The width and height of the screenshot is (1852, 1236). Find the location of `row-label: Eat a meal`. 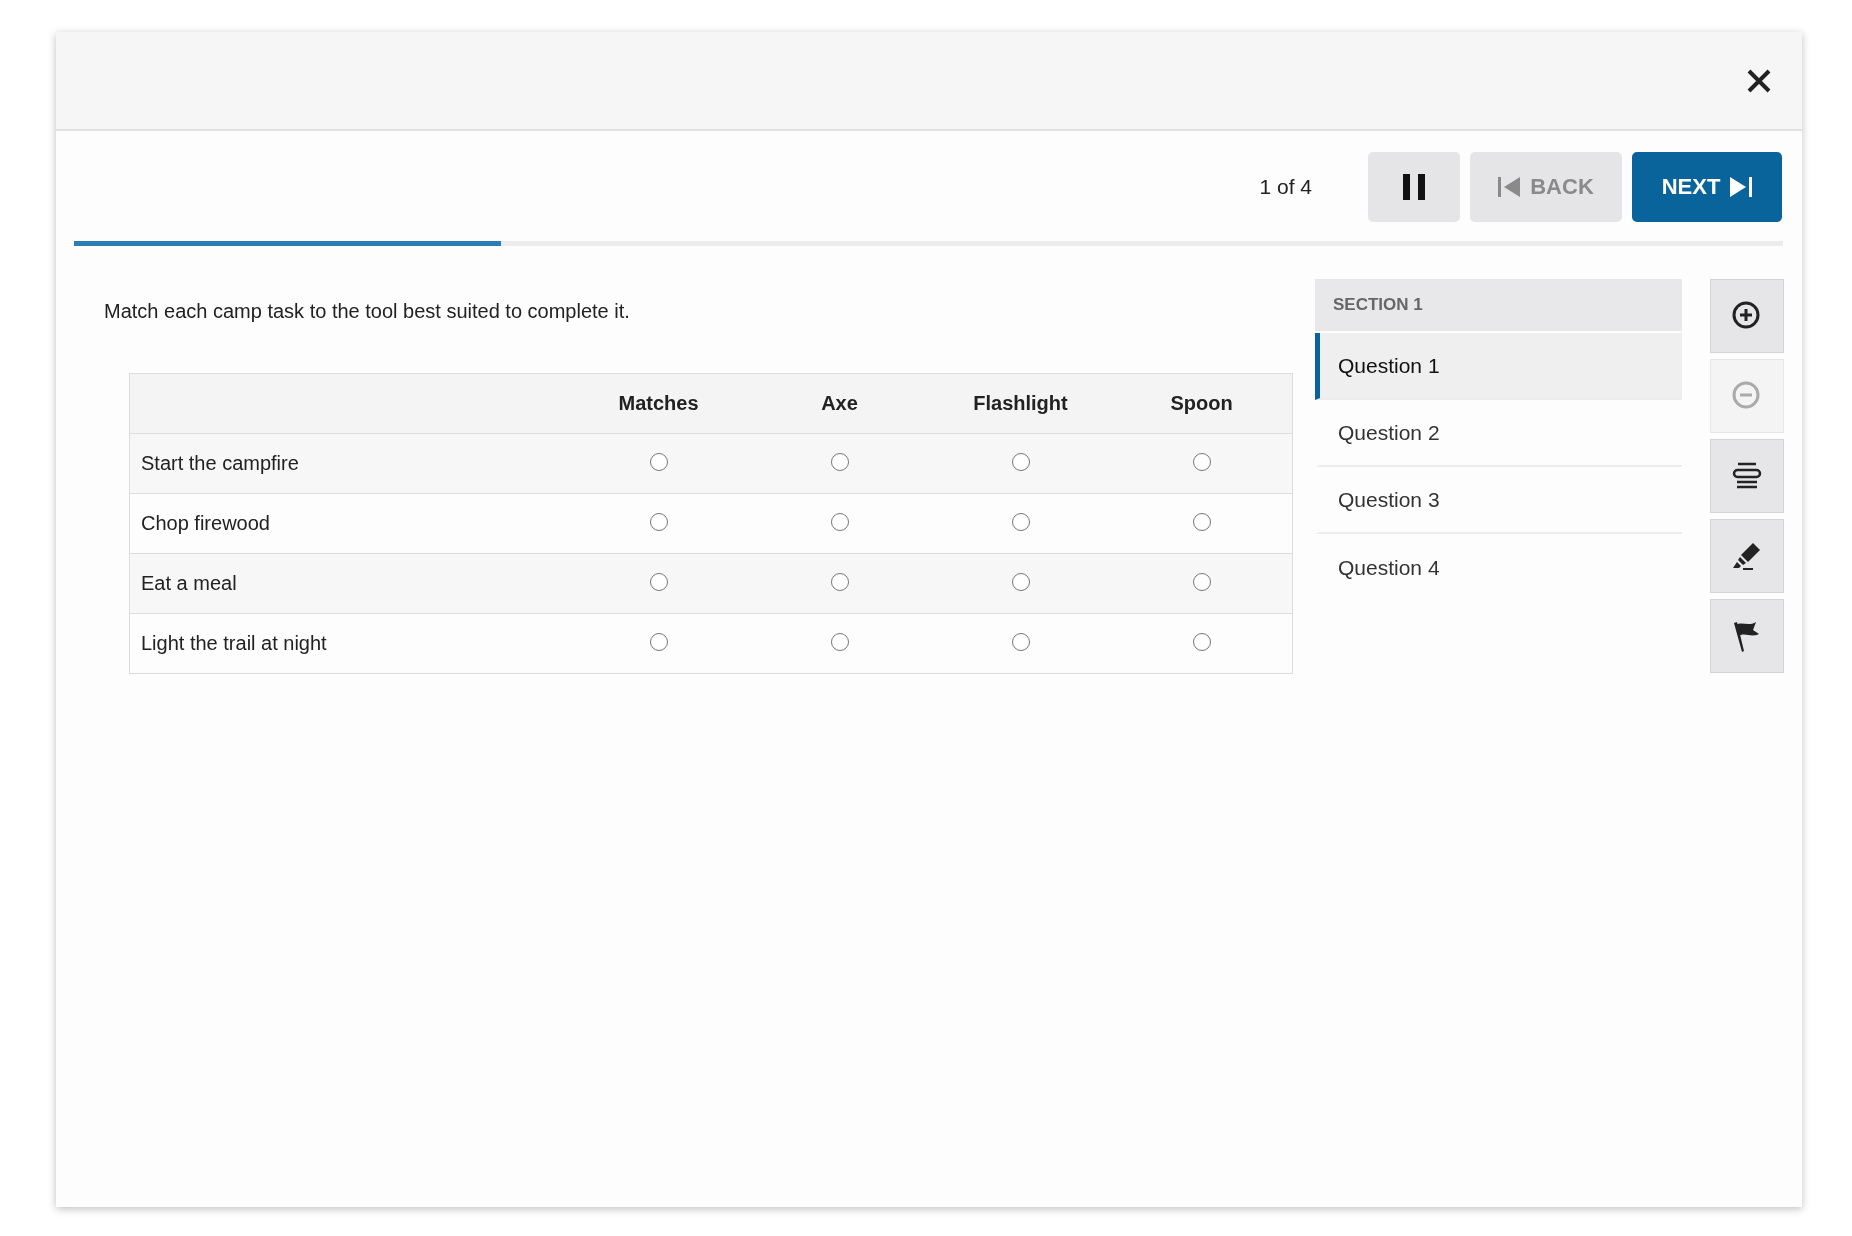

row-label: Eat a meal is located at coordinates (348, 583).